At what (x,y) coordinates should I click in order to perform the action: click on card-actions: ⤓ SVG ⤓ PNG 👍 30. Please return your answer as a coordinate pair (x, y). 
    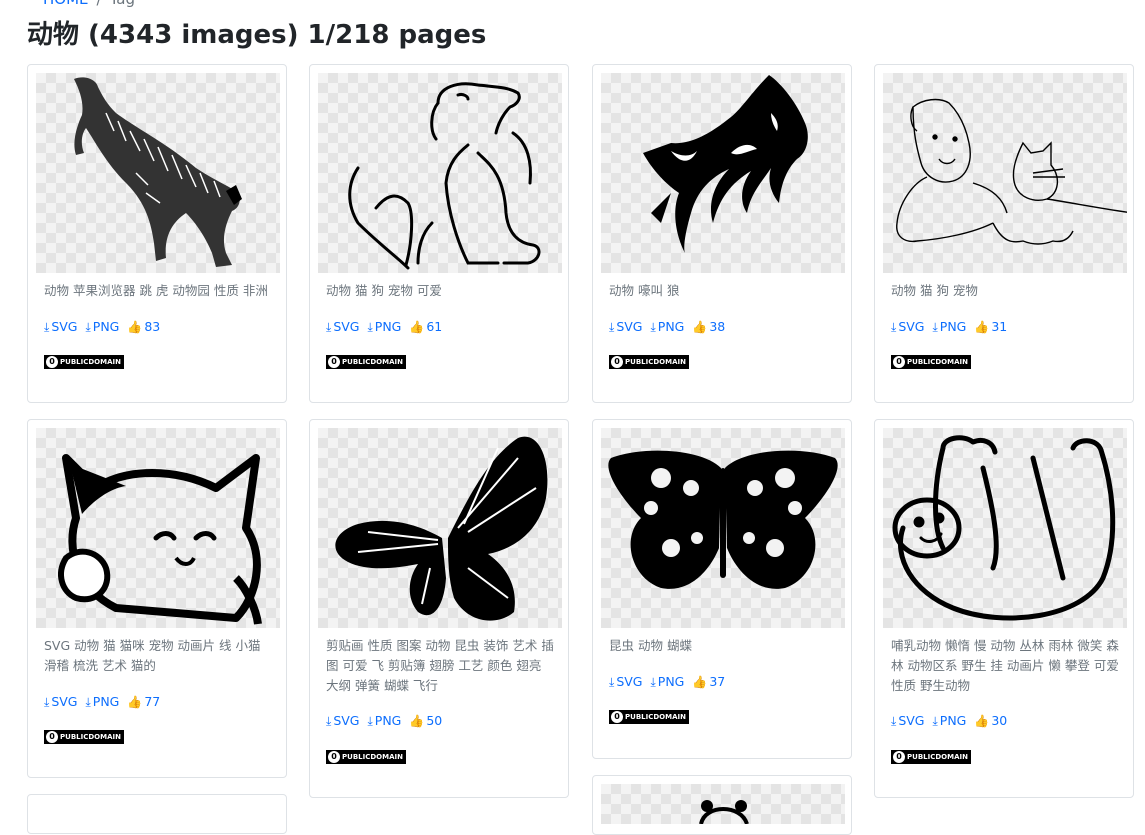
    Looking at the image, I should click on (953, 721).